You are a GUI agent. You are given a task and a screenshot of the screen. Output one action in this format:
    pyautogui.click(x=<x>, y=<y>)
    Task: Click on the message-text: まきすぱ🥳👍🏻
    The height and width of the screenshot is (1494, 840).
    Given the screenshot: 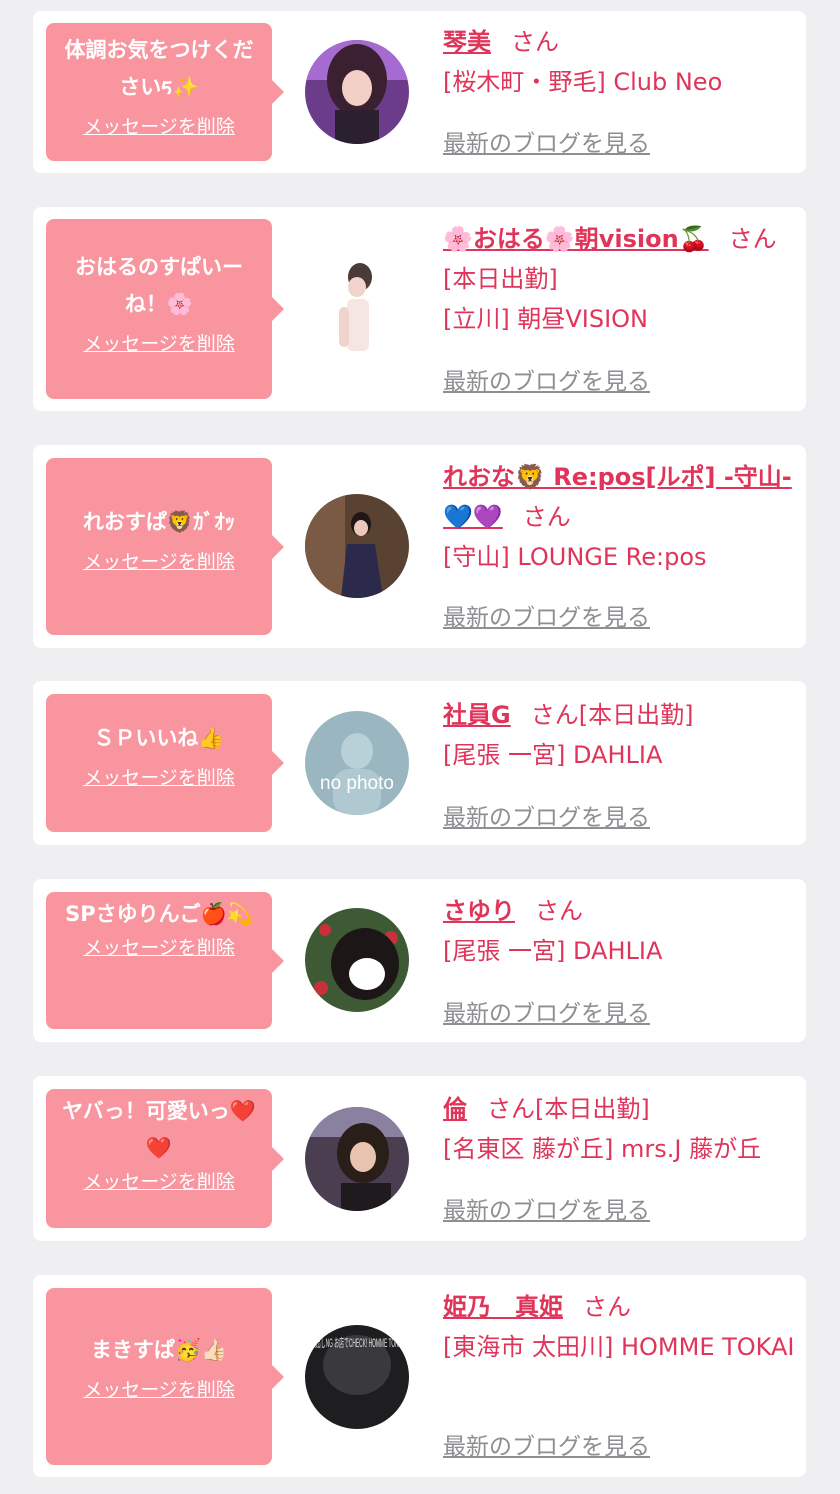 What is the action you would take?
    pyautogui.click(x=159, y=1350)
    